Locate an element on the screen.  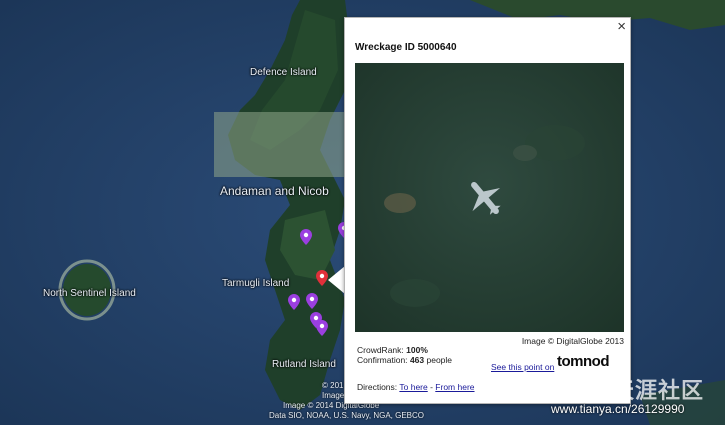
directions: Directions: To here - From here is located at coordinates (416, 387).